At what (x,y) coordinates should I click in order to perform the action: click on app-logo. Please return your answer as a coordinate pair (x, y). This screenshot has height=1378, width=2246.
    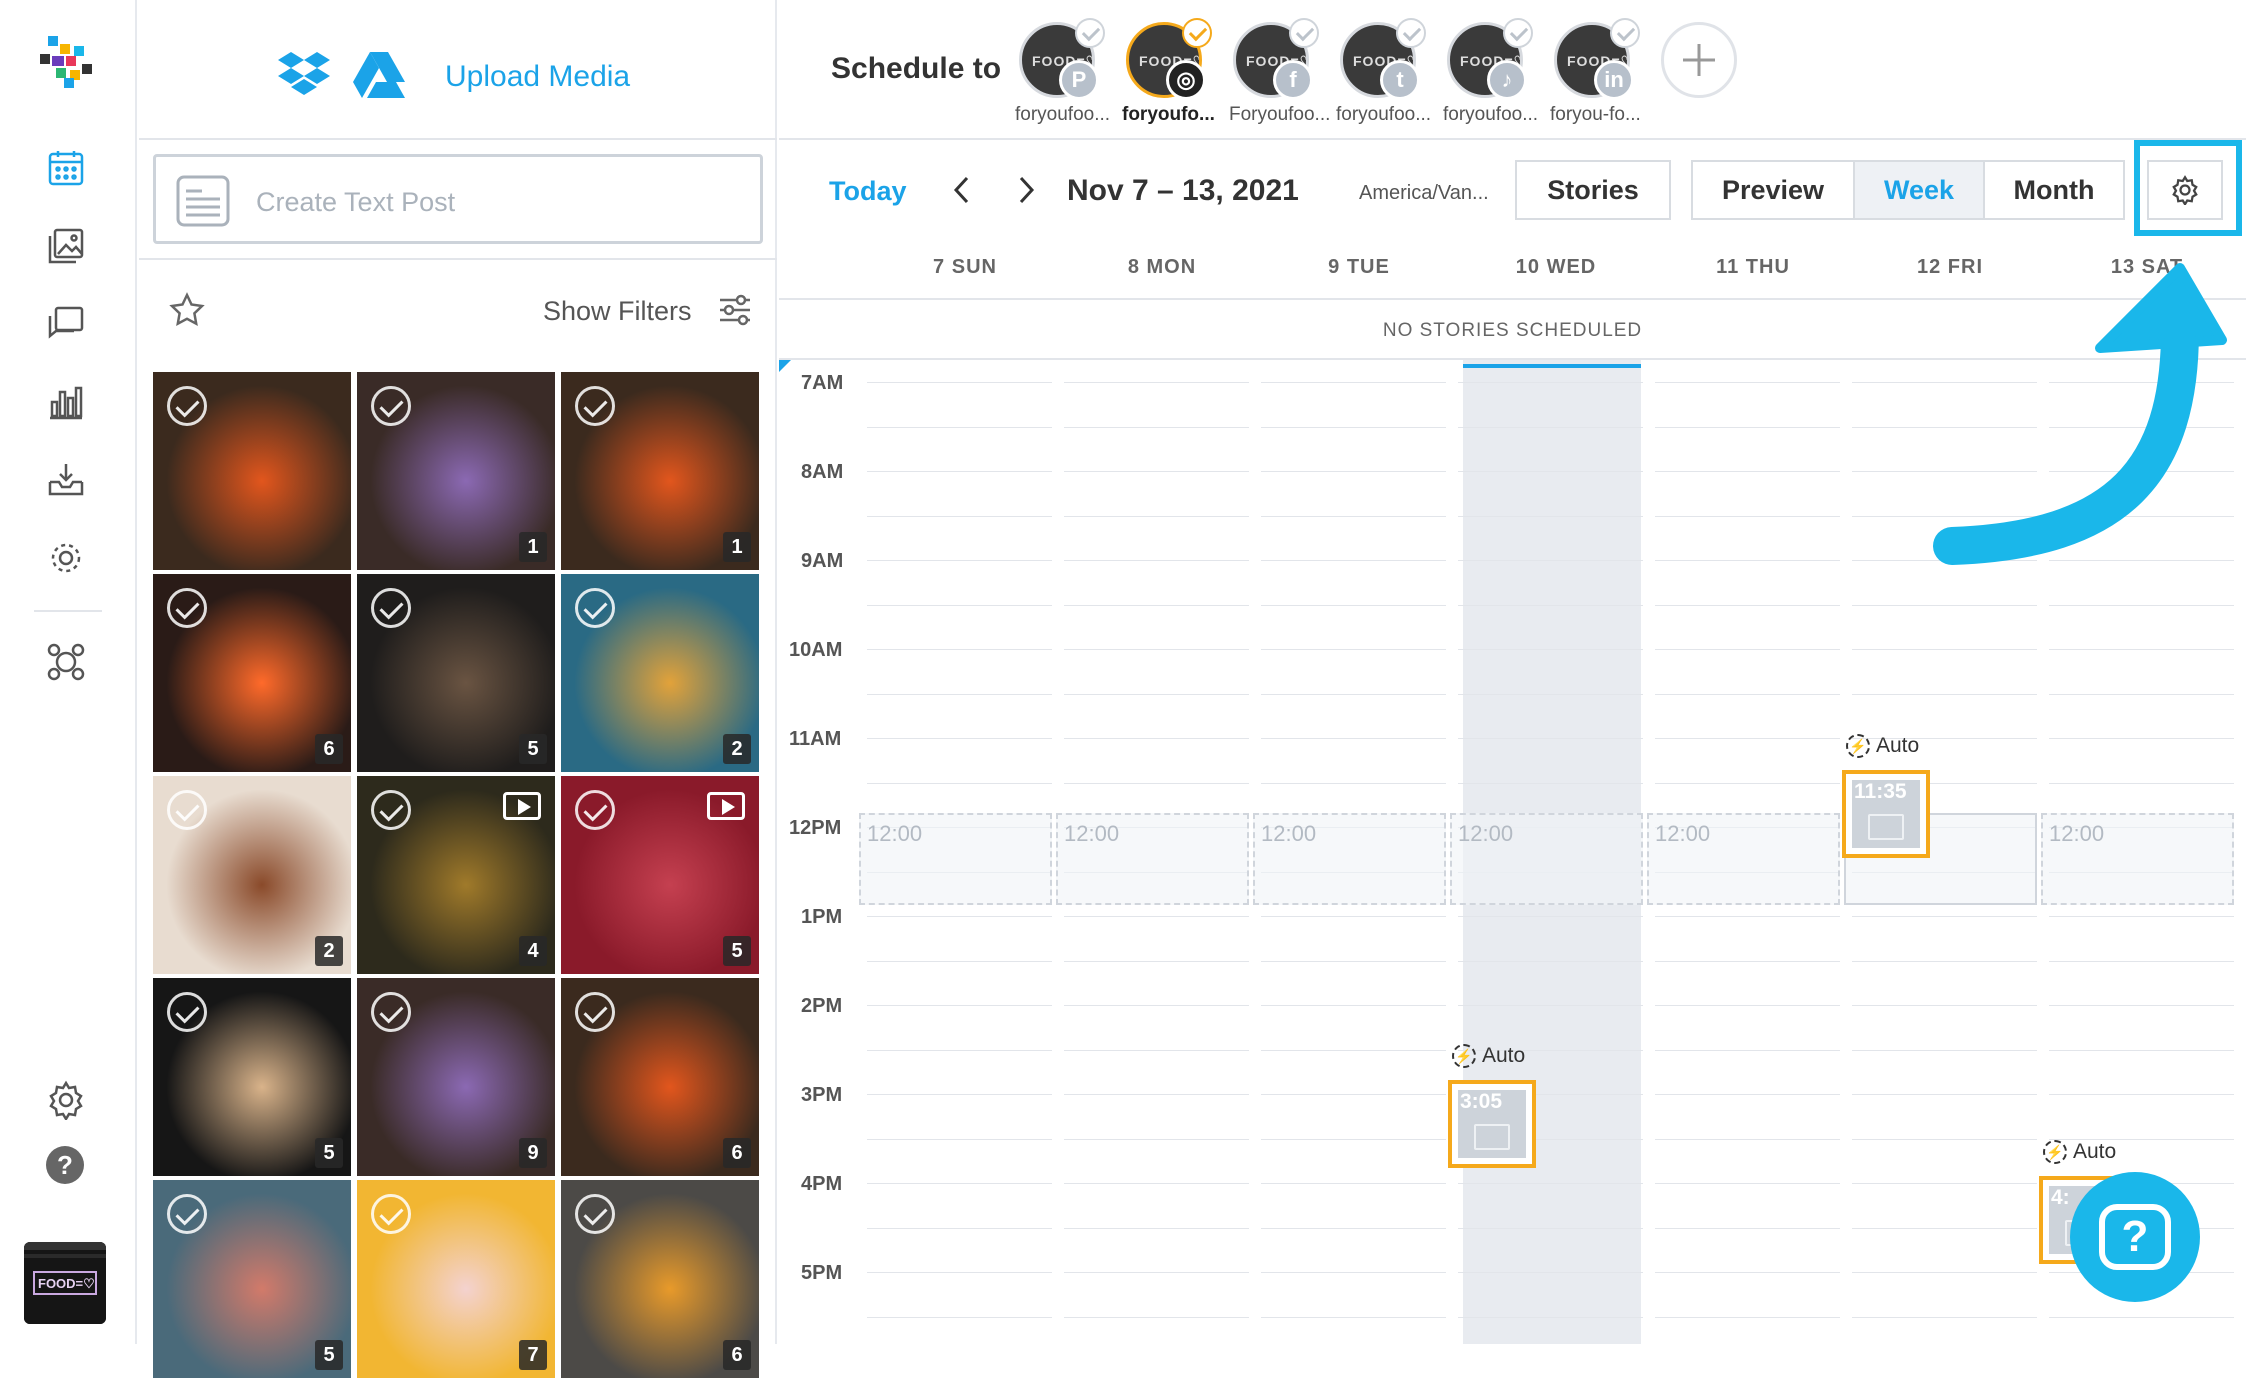
    Looking at the image, I should click on (68, 62).